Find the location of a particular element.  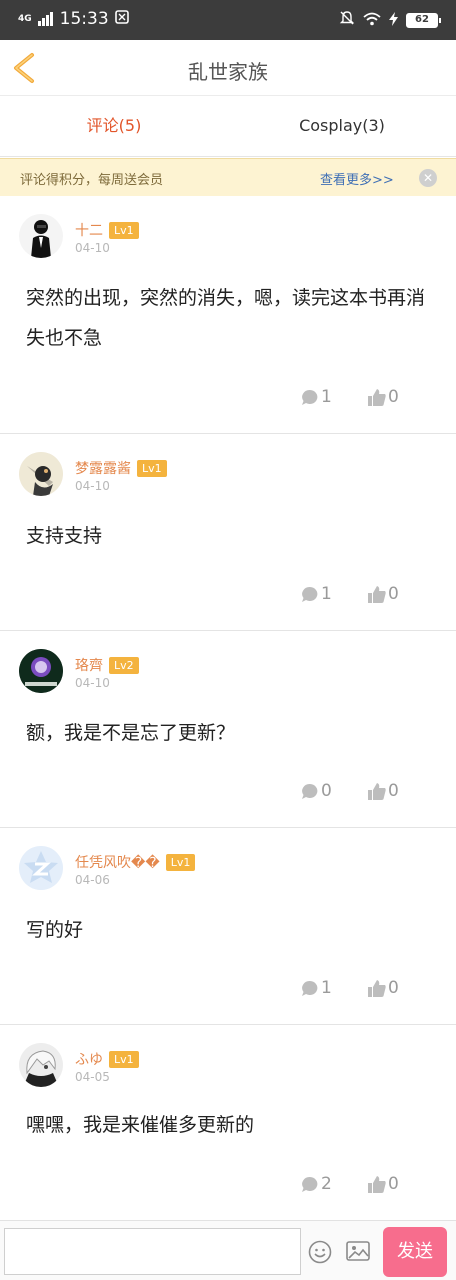

comment-text: 写的好 is located at coordinates (55, 930).